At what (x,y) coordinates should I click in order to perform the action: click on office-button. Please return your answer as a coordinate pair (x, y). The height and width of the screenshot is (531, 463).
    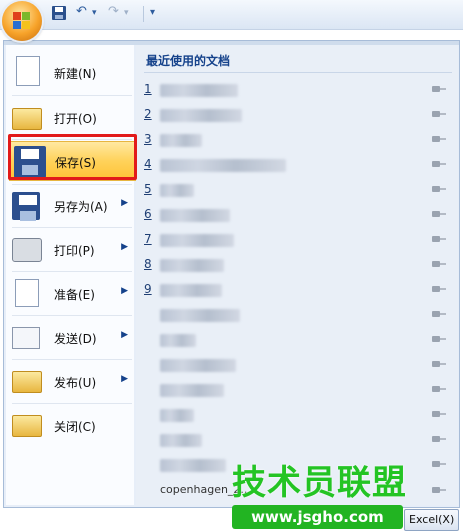
    Looking at the image, I should click on (22, 21).